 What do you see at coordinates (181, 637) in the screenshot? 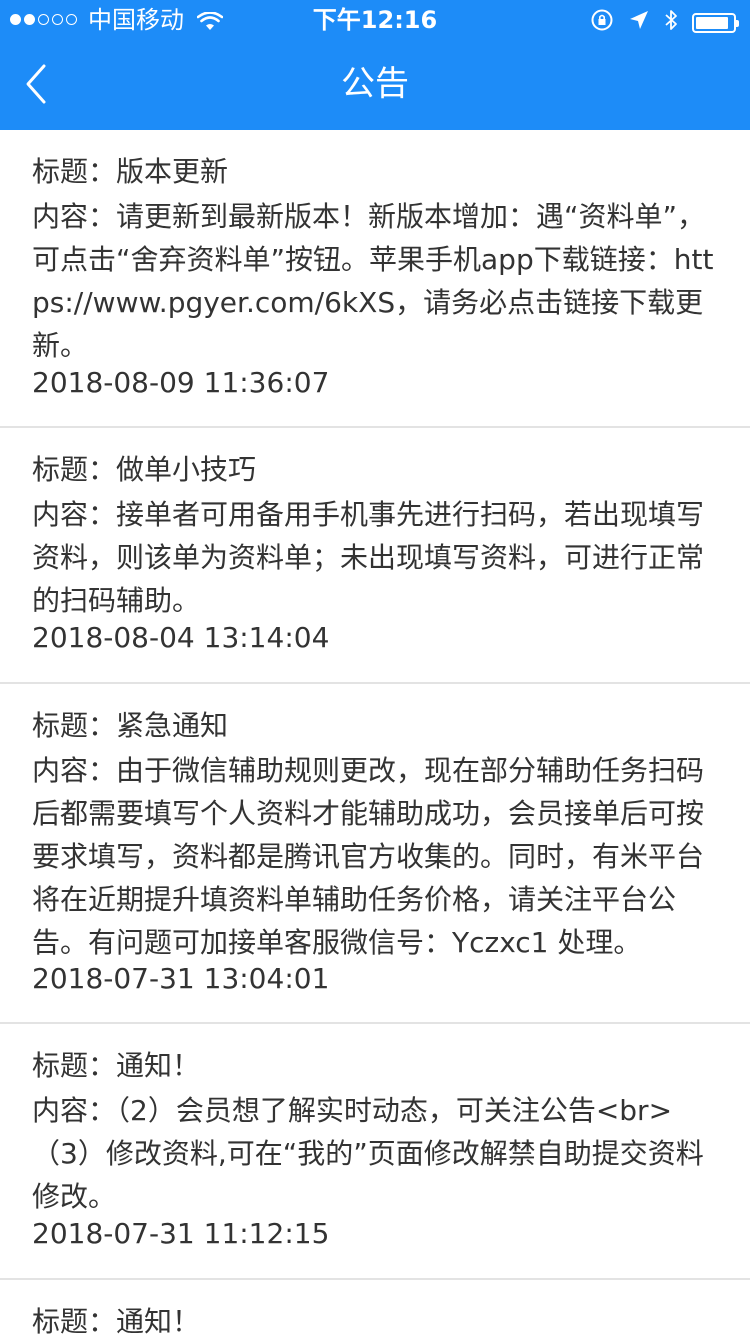
I see `notice-date: 2018-08-04 13:14:04` at bounding box center [181, 637].